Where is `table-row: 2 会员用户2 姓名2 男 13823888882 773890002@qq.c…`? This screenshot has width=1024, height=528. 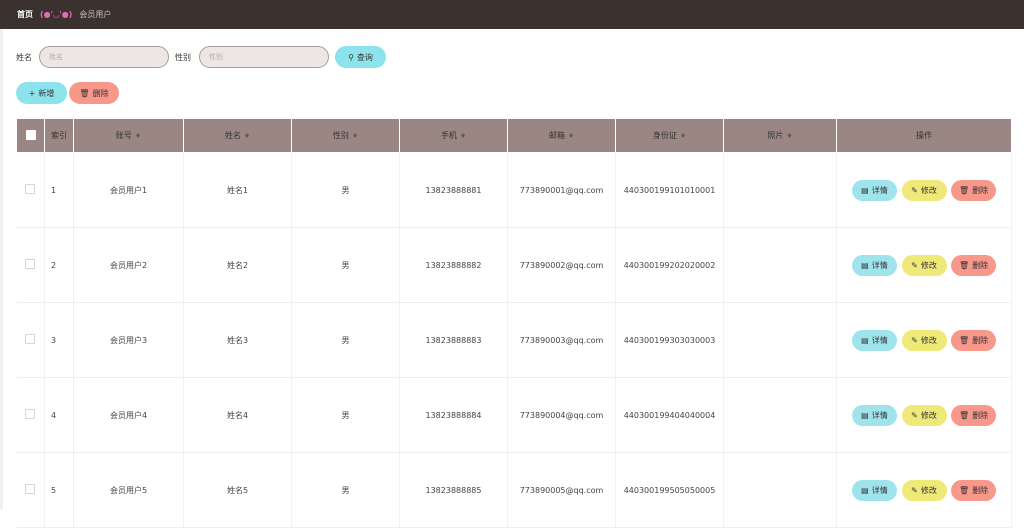
table-row: 2 会员用户2 姓名2 男 13823888882 773890002@qq.c… is located at coordinates (514, 265).